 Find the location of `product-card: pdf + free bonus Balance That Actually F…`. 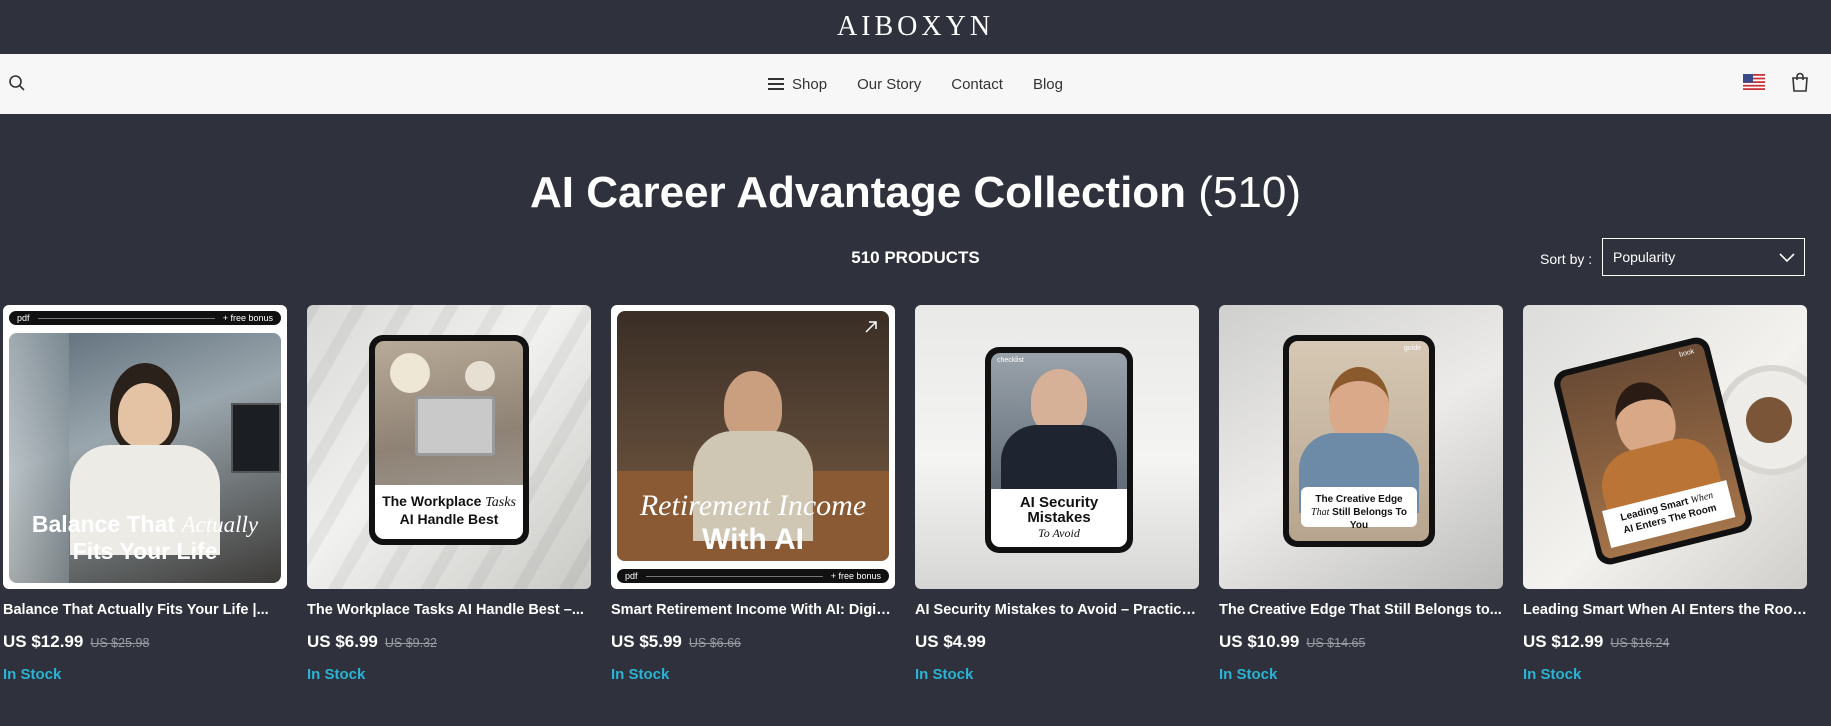

product-card: pdf + free bonus Balance That Actually F… is located at coordinates (145, 494).